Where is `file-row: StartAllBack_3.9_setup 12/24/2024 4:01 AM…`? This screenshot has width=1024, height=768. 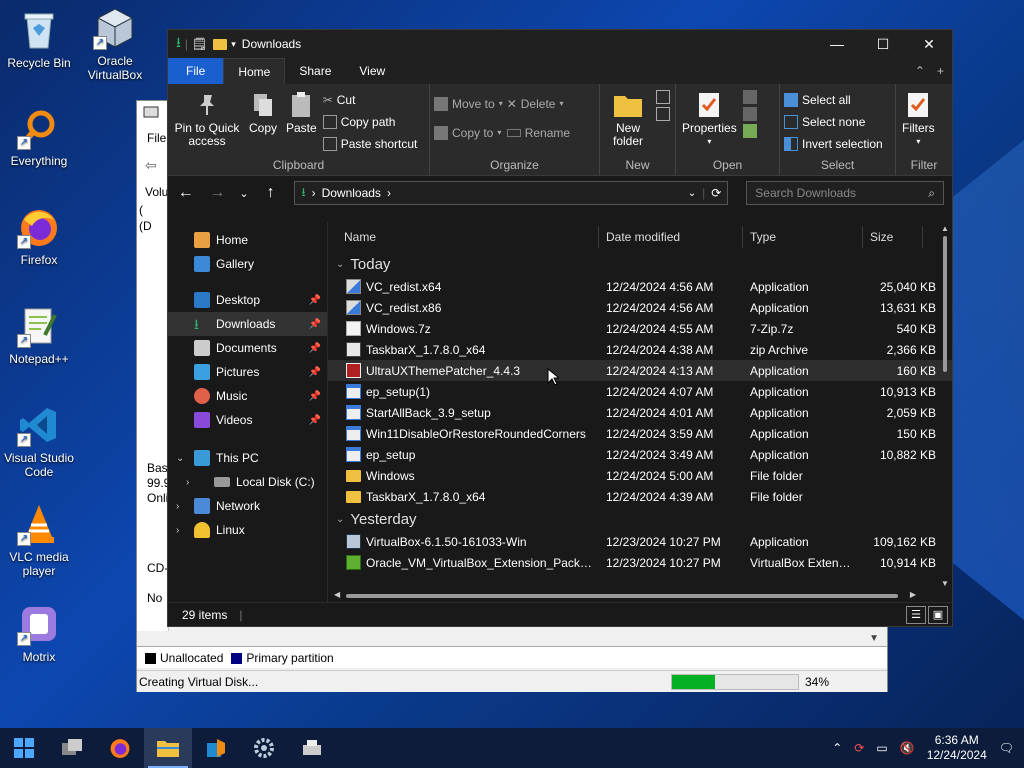 file-row: StartAllBack_3.9_setup 12/24/2024 4:01 AM… is located at coordinates (640, 412).